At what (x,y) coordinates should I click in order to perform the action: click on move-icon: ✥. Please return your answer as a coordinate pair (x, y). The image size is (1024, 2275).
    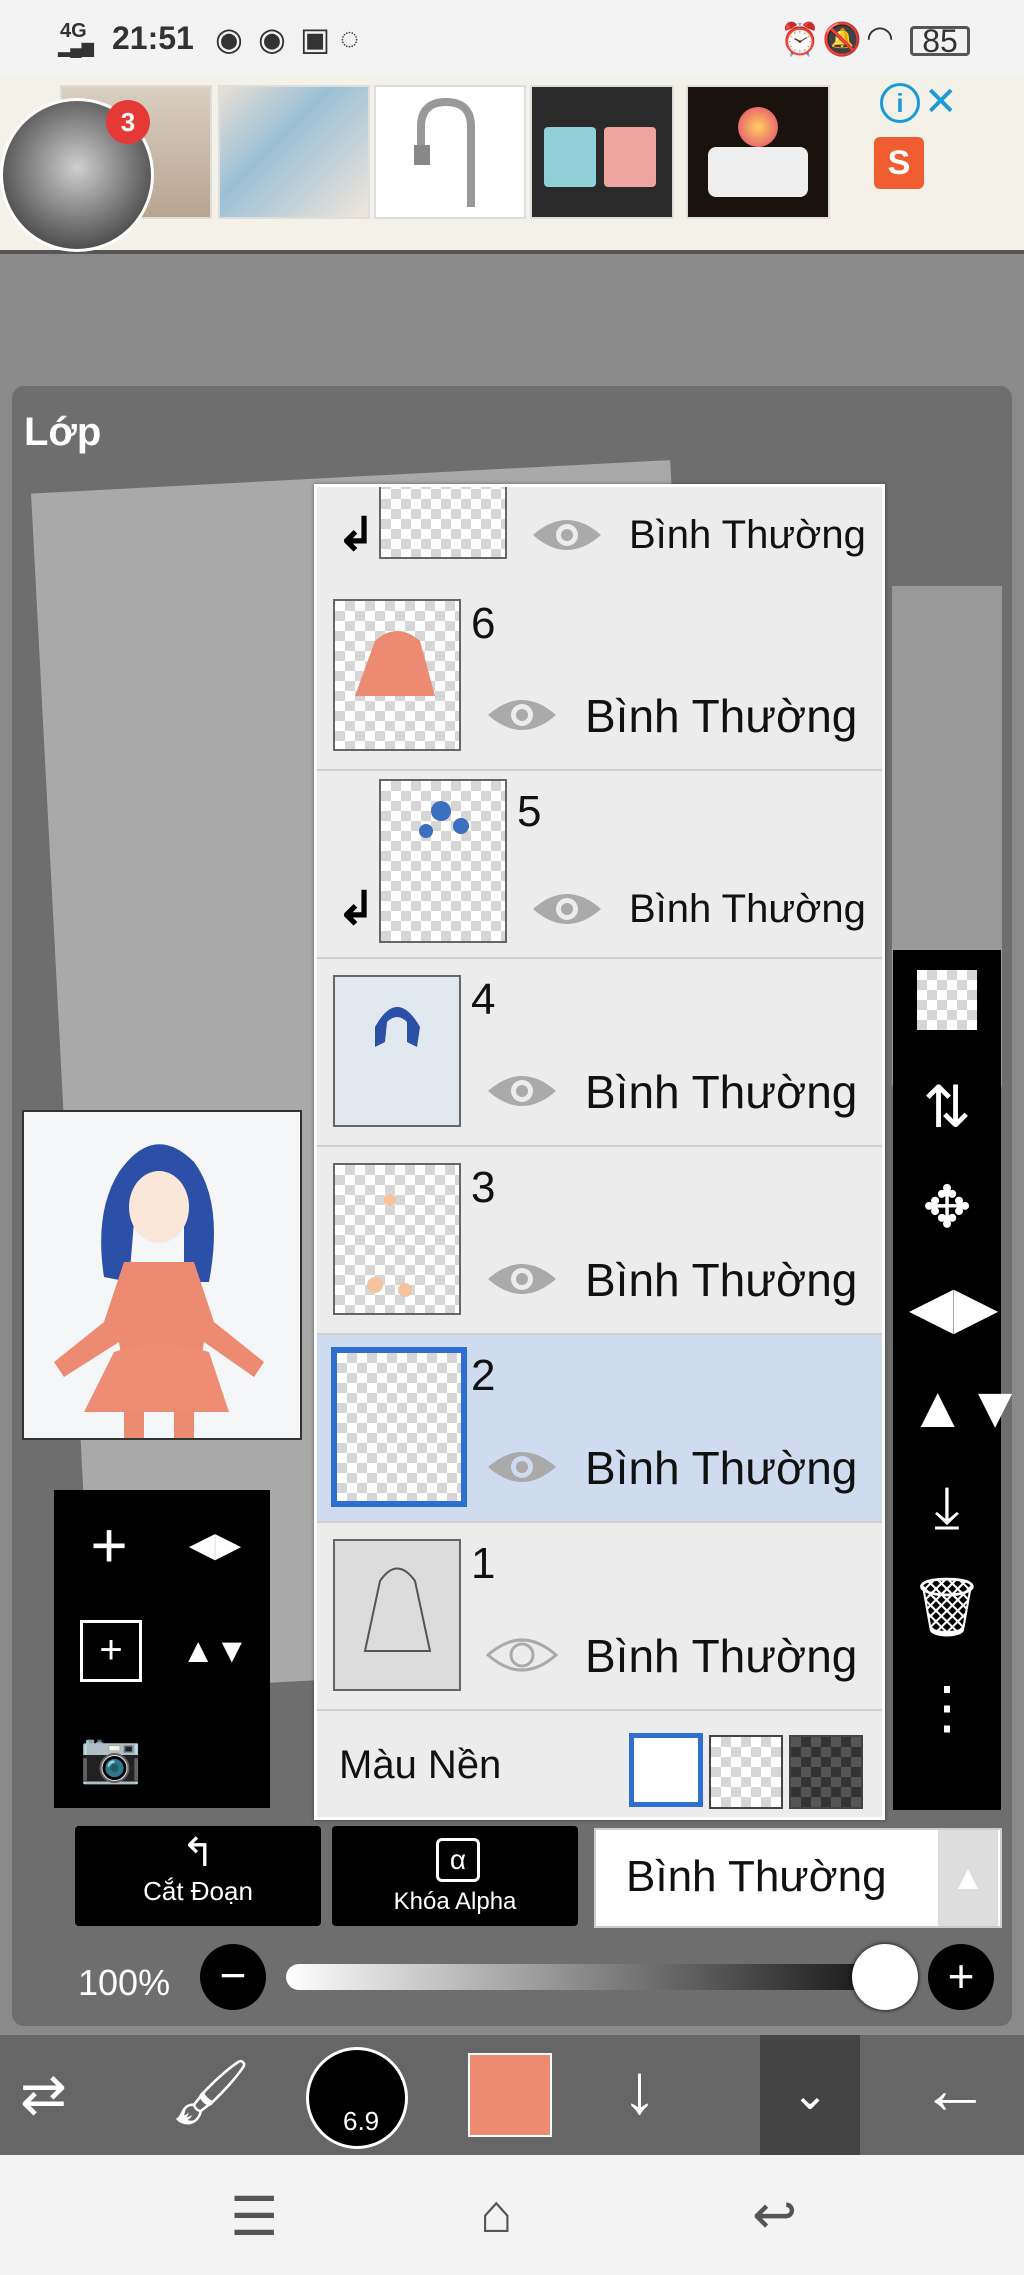
    Looking at the image, I should click on (947, 1208).